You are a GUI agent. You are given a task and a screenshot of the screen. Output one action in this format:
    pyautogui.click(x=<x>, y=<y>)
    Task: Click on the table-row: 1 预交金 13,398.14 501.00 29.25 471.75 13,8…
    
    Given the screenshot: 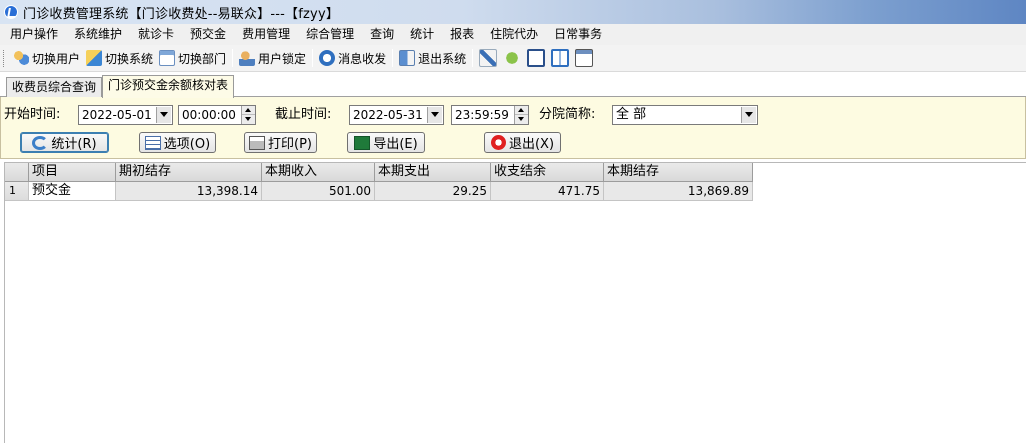 What is the action you would take?
    pyautogui.click(x=379, y=191)
    